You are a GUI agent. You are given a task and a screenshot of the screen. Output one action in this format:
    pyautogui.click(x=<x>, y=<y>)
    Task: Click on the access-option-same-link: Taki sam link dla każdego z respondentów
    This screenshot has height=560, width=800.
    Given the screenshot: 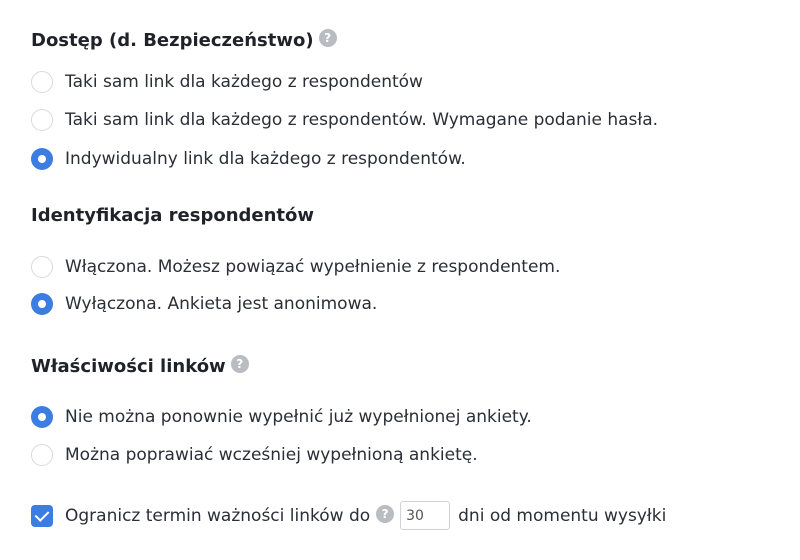 What is the action you would take?
    pyautogui.click(x=227, y=82)
    